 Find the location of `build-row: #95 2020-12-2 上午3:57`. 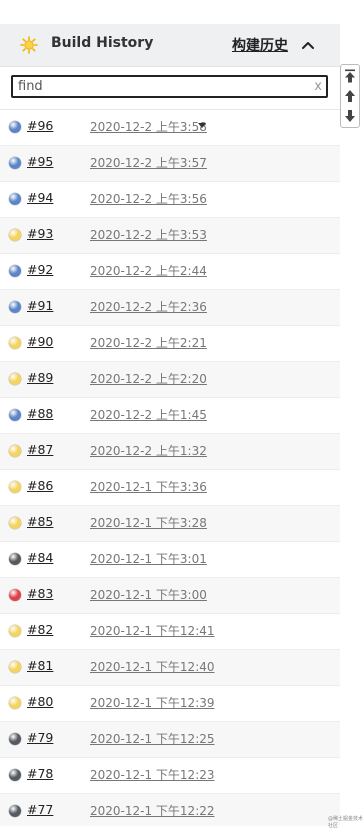

build-row: #95 2020-12-2 上午3:57 is located at coordinates (170, 164).